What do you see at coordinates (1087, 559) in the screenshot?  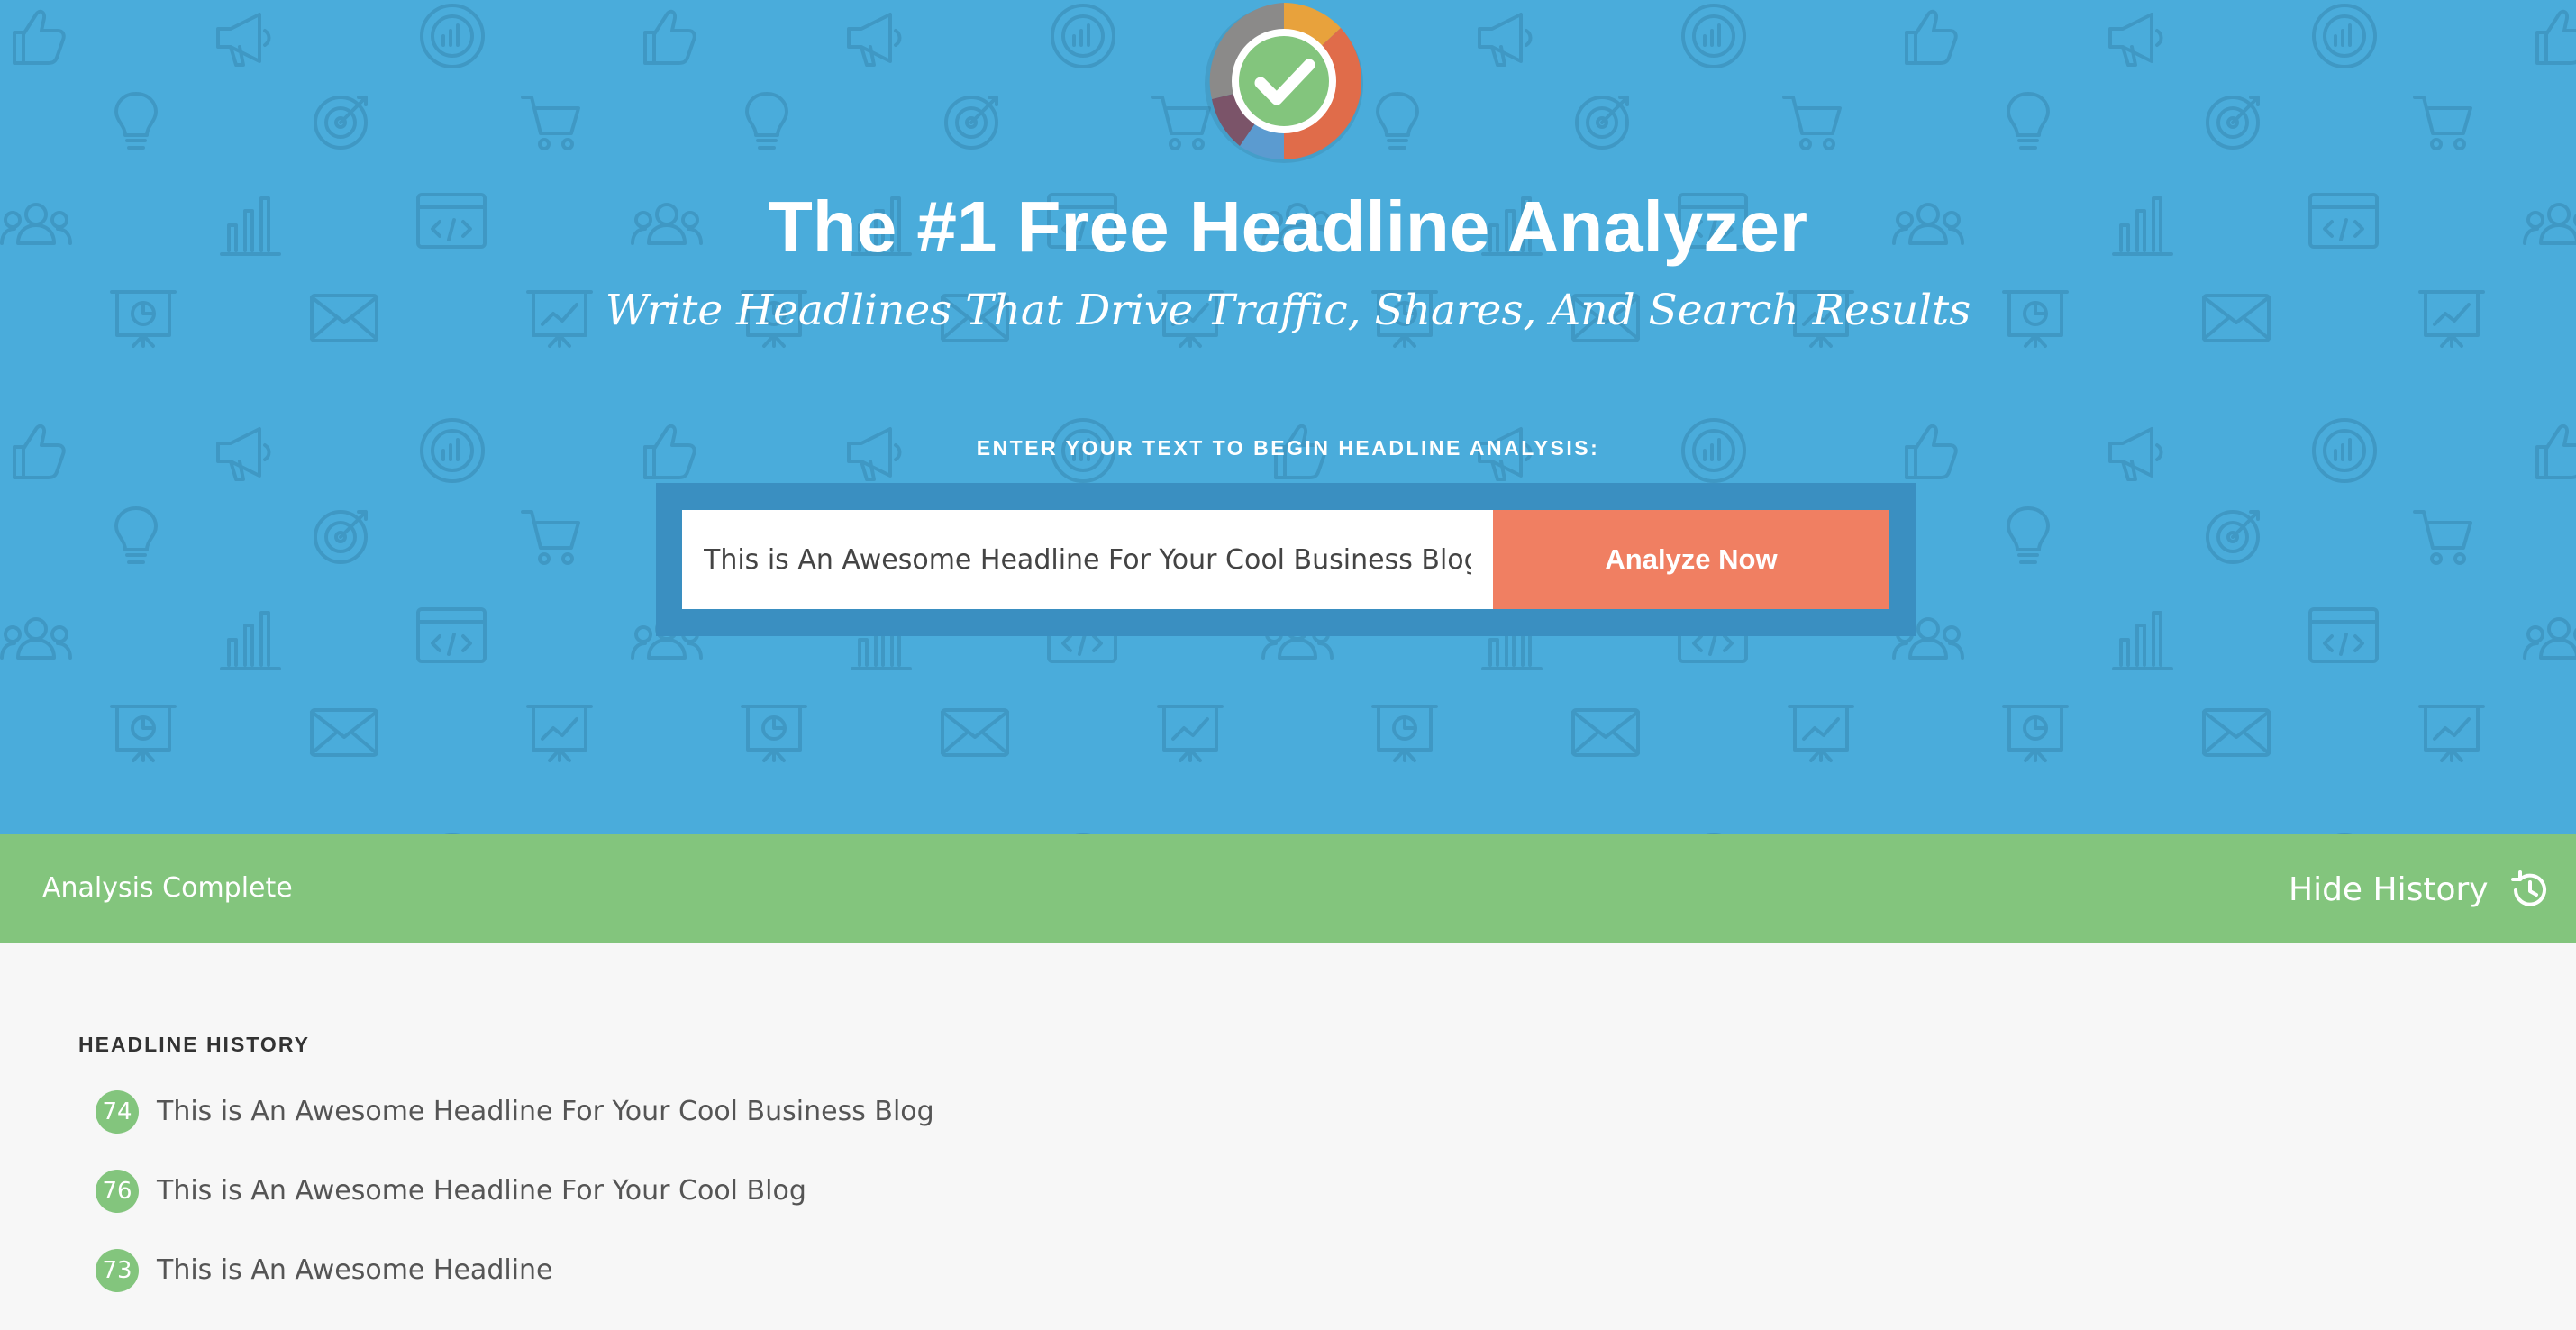 I see `headline-input` at bounding box center [1087, 559].